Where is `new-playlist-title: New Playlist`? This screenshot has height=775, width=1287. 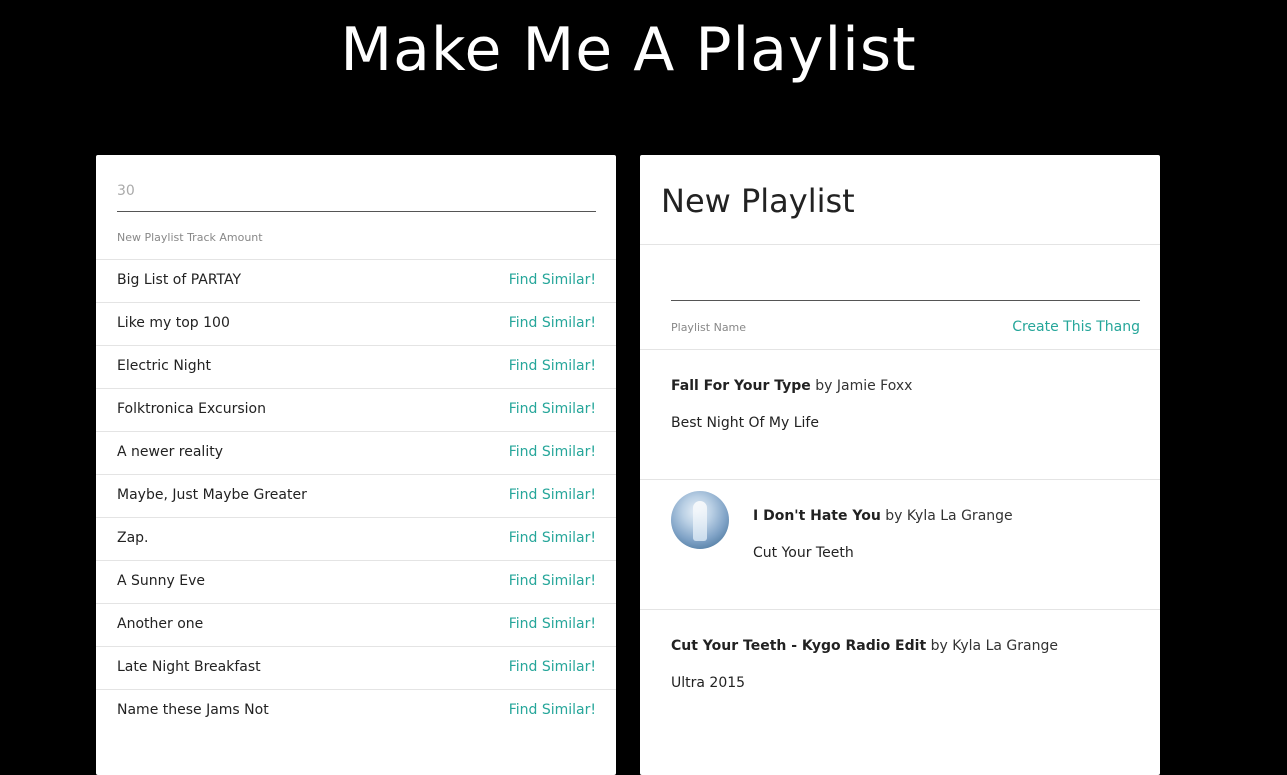 new-playlist-title: New Playlist is located at coordinates (758, 201).